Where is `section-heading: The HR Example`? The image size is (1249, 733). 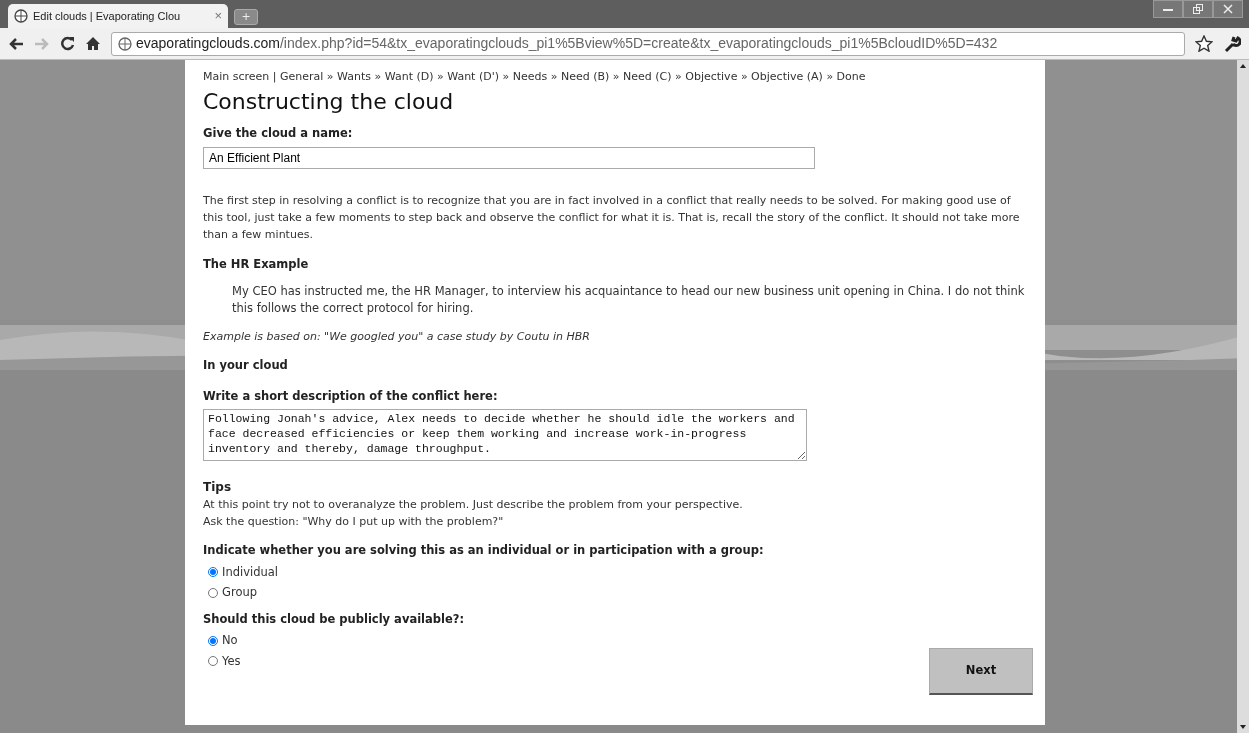
section-heading: The HR Example is located at coordinates (256, 264).